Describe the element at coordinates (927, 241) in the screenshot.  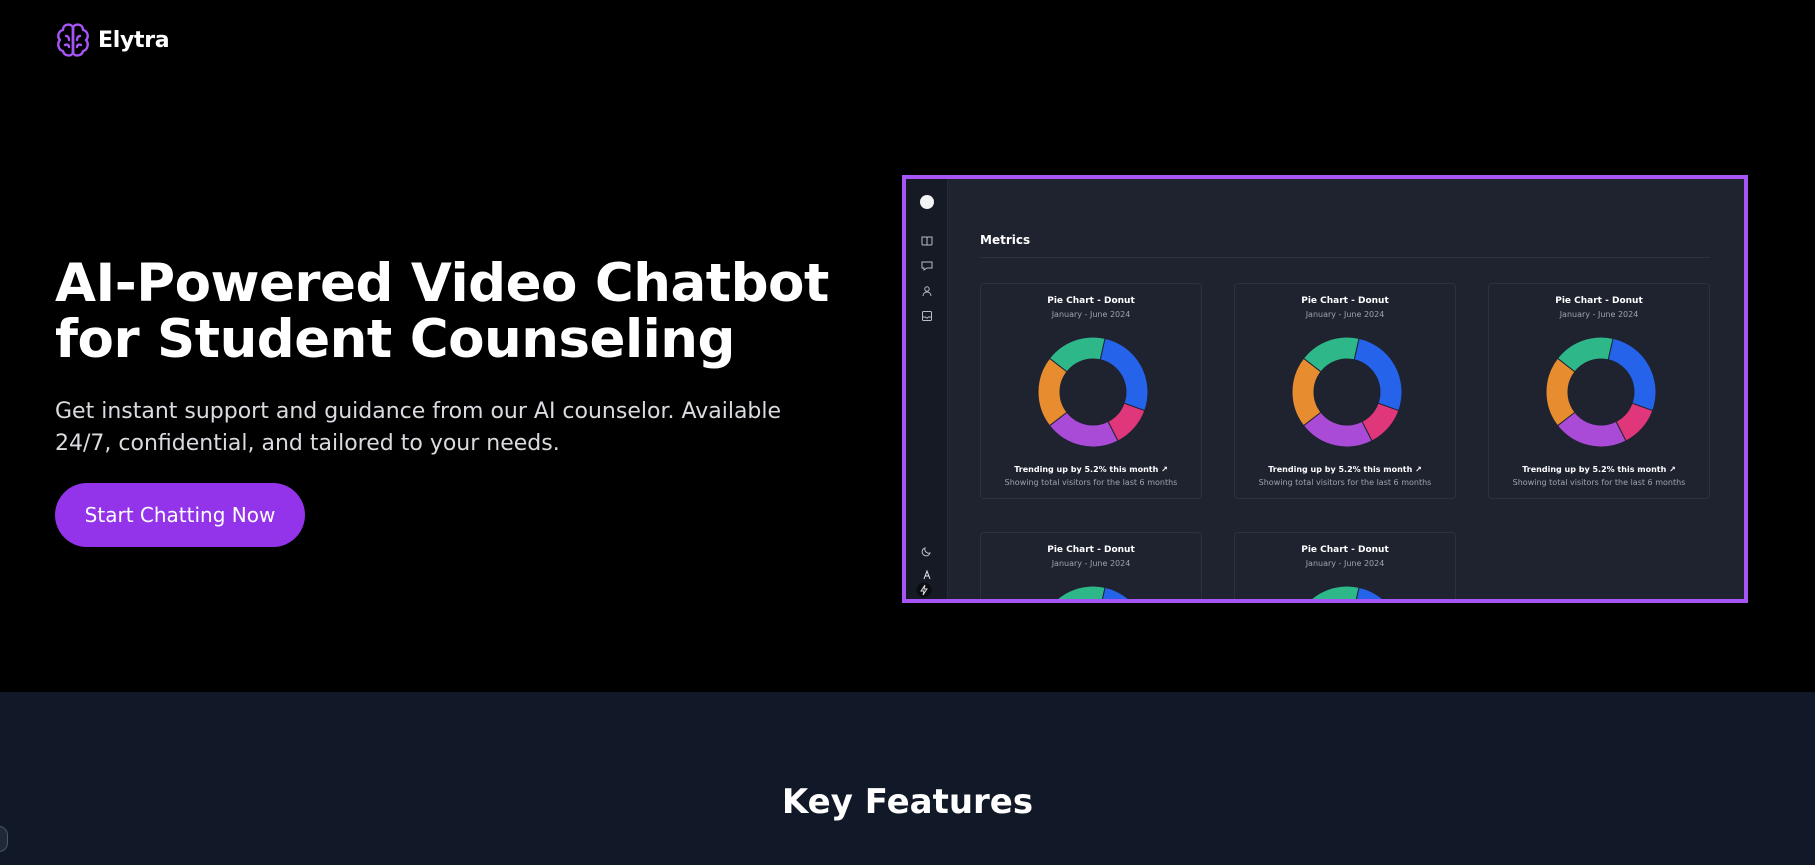
I see `book-icon` at that location.